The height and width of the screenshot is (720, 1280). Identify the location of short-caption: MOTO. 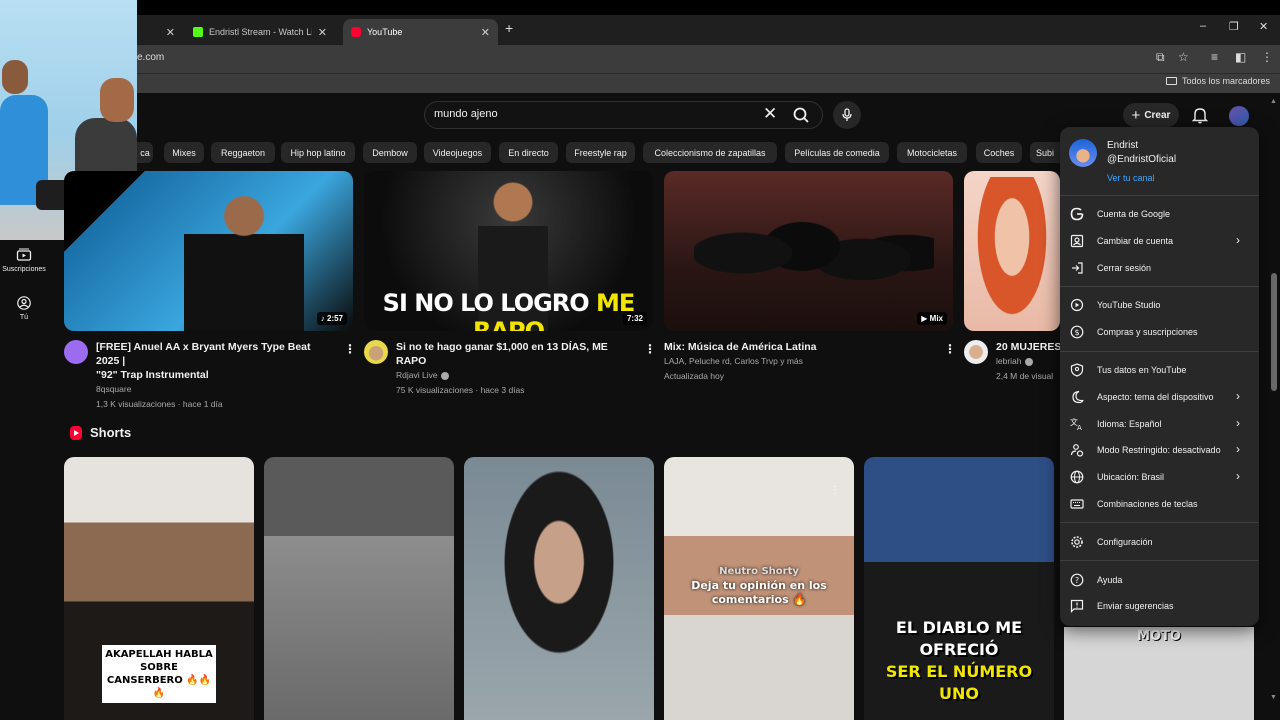
(1159, 636).